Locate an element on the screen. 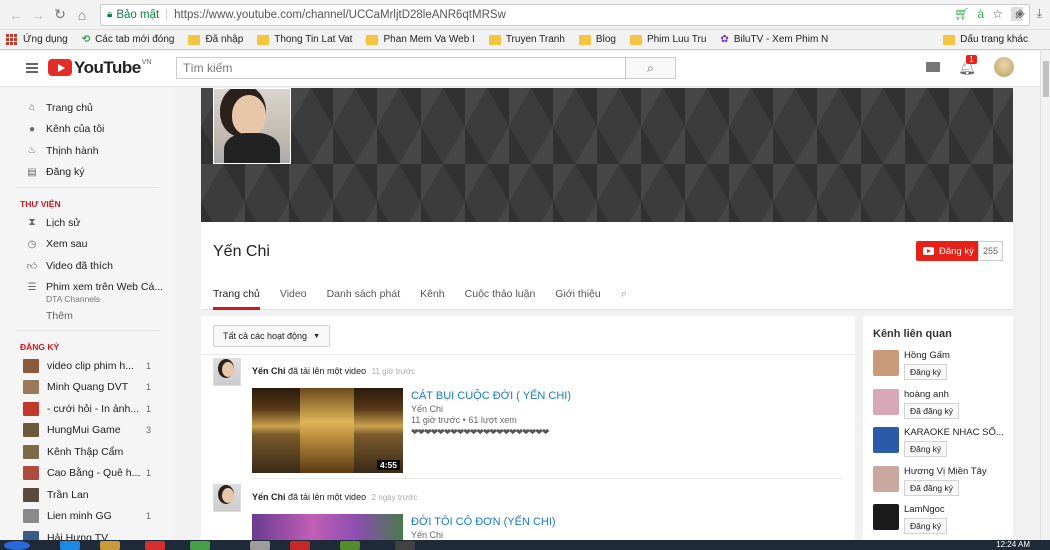 This screenshot has height=550, width=1050. shield-icon: ◈ is located at coordinates (1019, 13).